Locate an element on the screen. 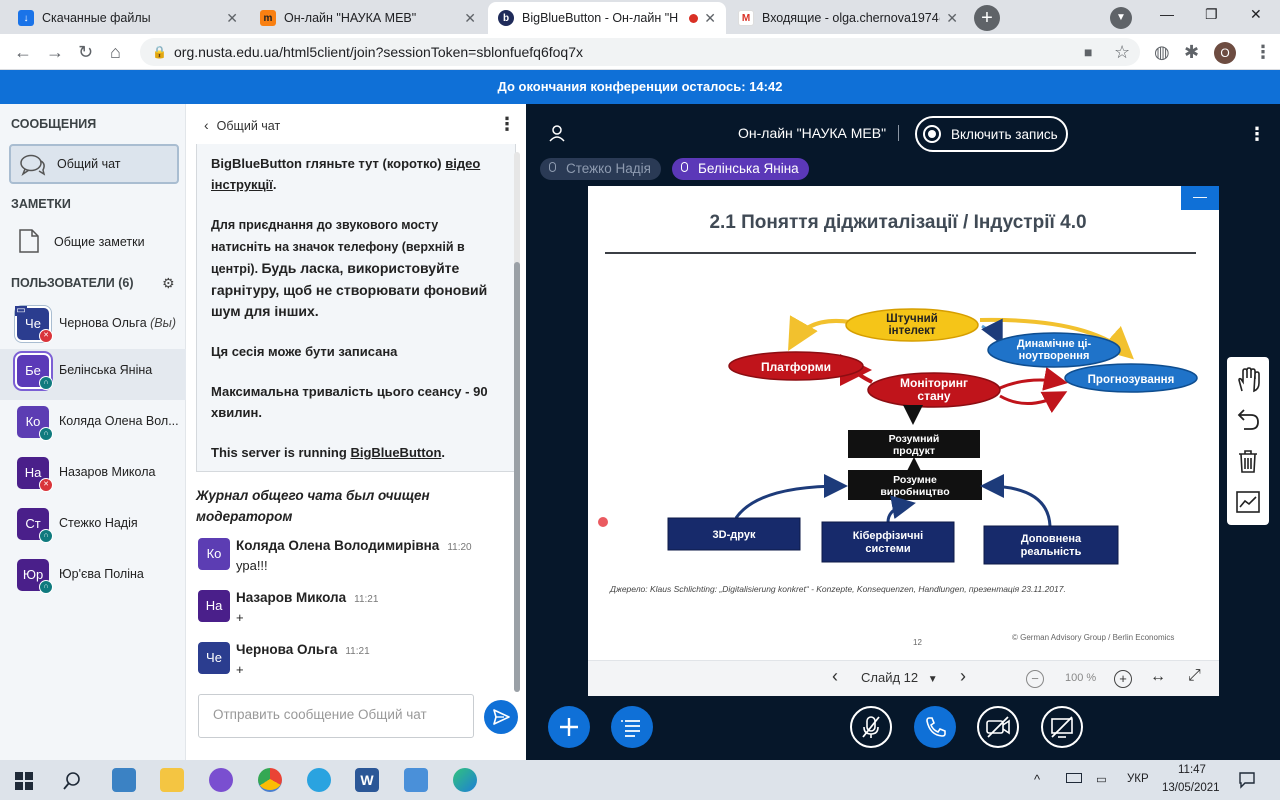  edge-icon is located at coordinates (465, 780).